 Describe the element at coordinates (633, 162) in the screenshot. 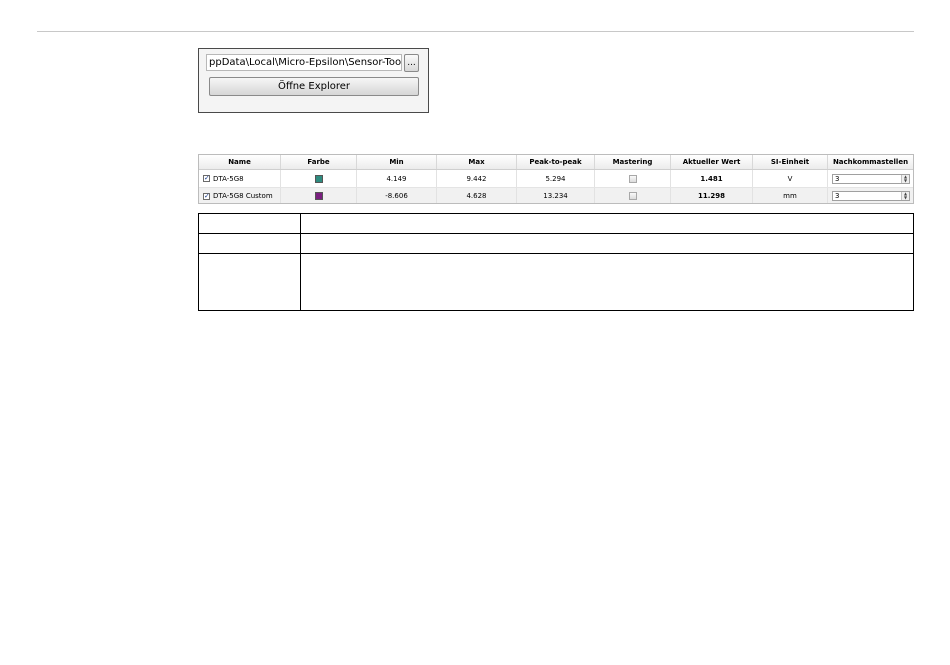

I see `column-header-mastering: Mastering` at that location.